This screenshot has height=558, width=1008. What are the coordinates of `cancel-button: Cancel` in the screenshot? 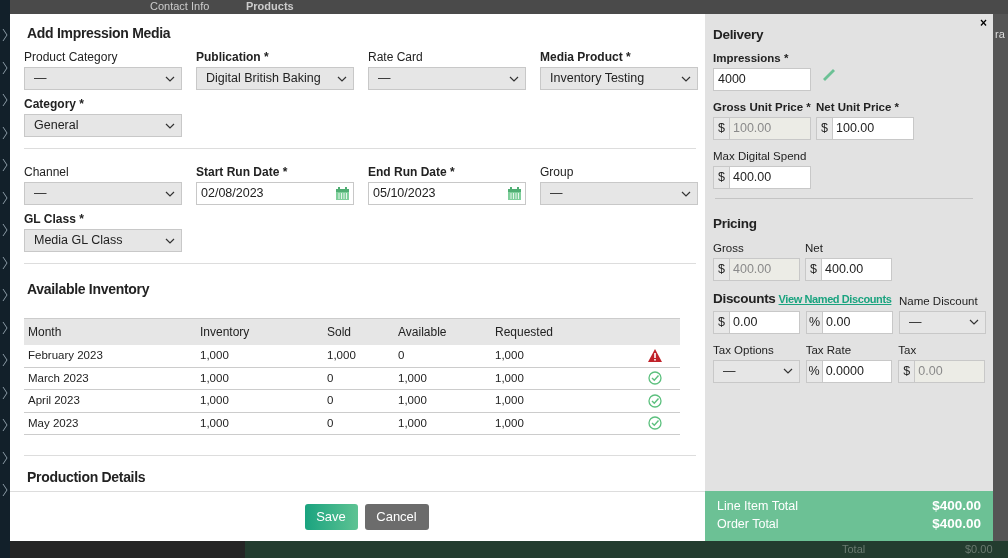 It's located at (396, 516).